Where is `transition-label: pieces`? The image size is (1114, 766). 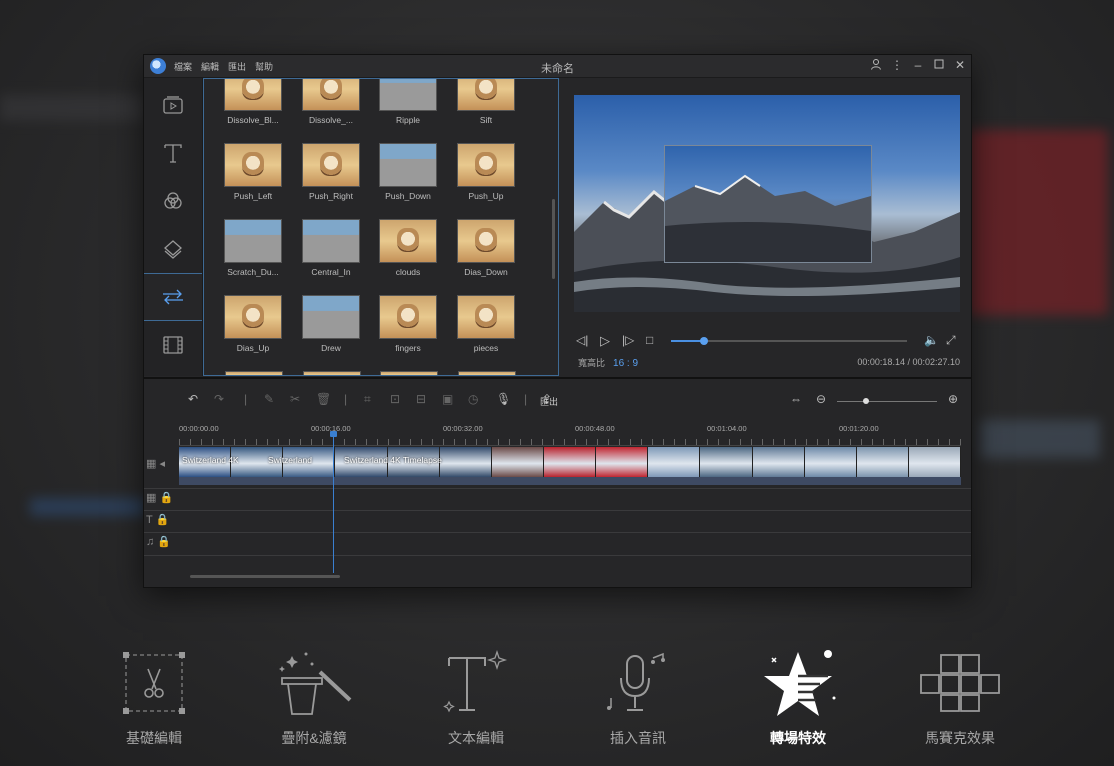
transition-label: pieces is located at coordinates (486, 348).